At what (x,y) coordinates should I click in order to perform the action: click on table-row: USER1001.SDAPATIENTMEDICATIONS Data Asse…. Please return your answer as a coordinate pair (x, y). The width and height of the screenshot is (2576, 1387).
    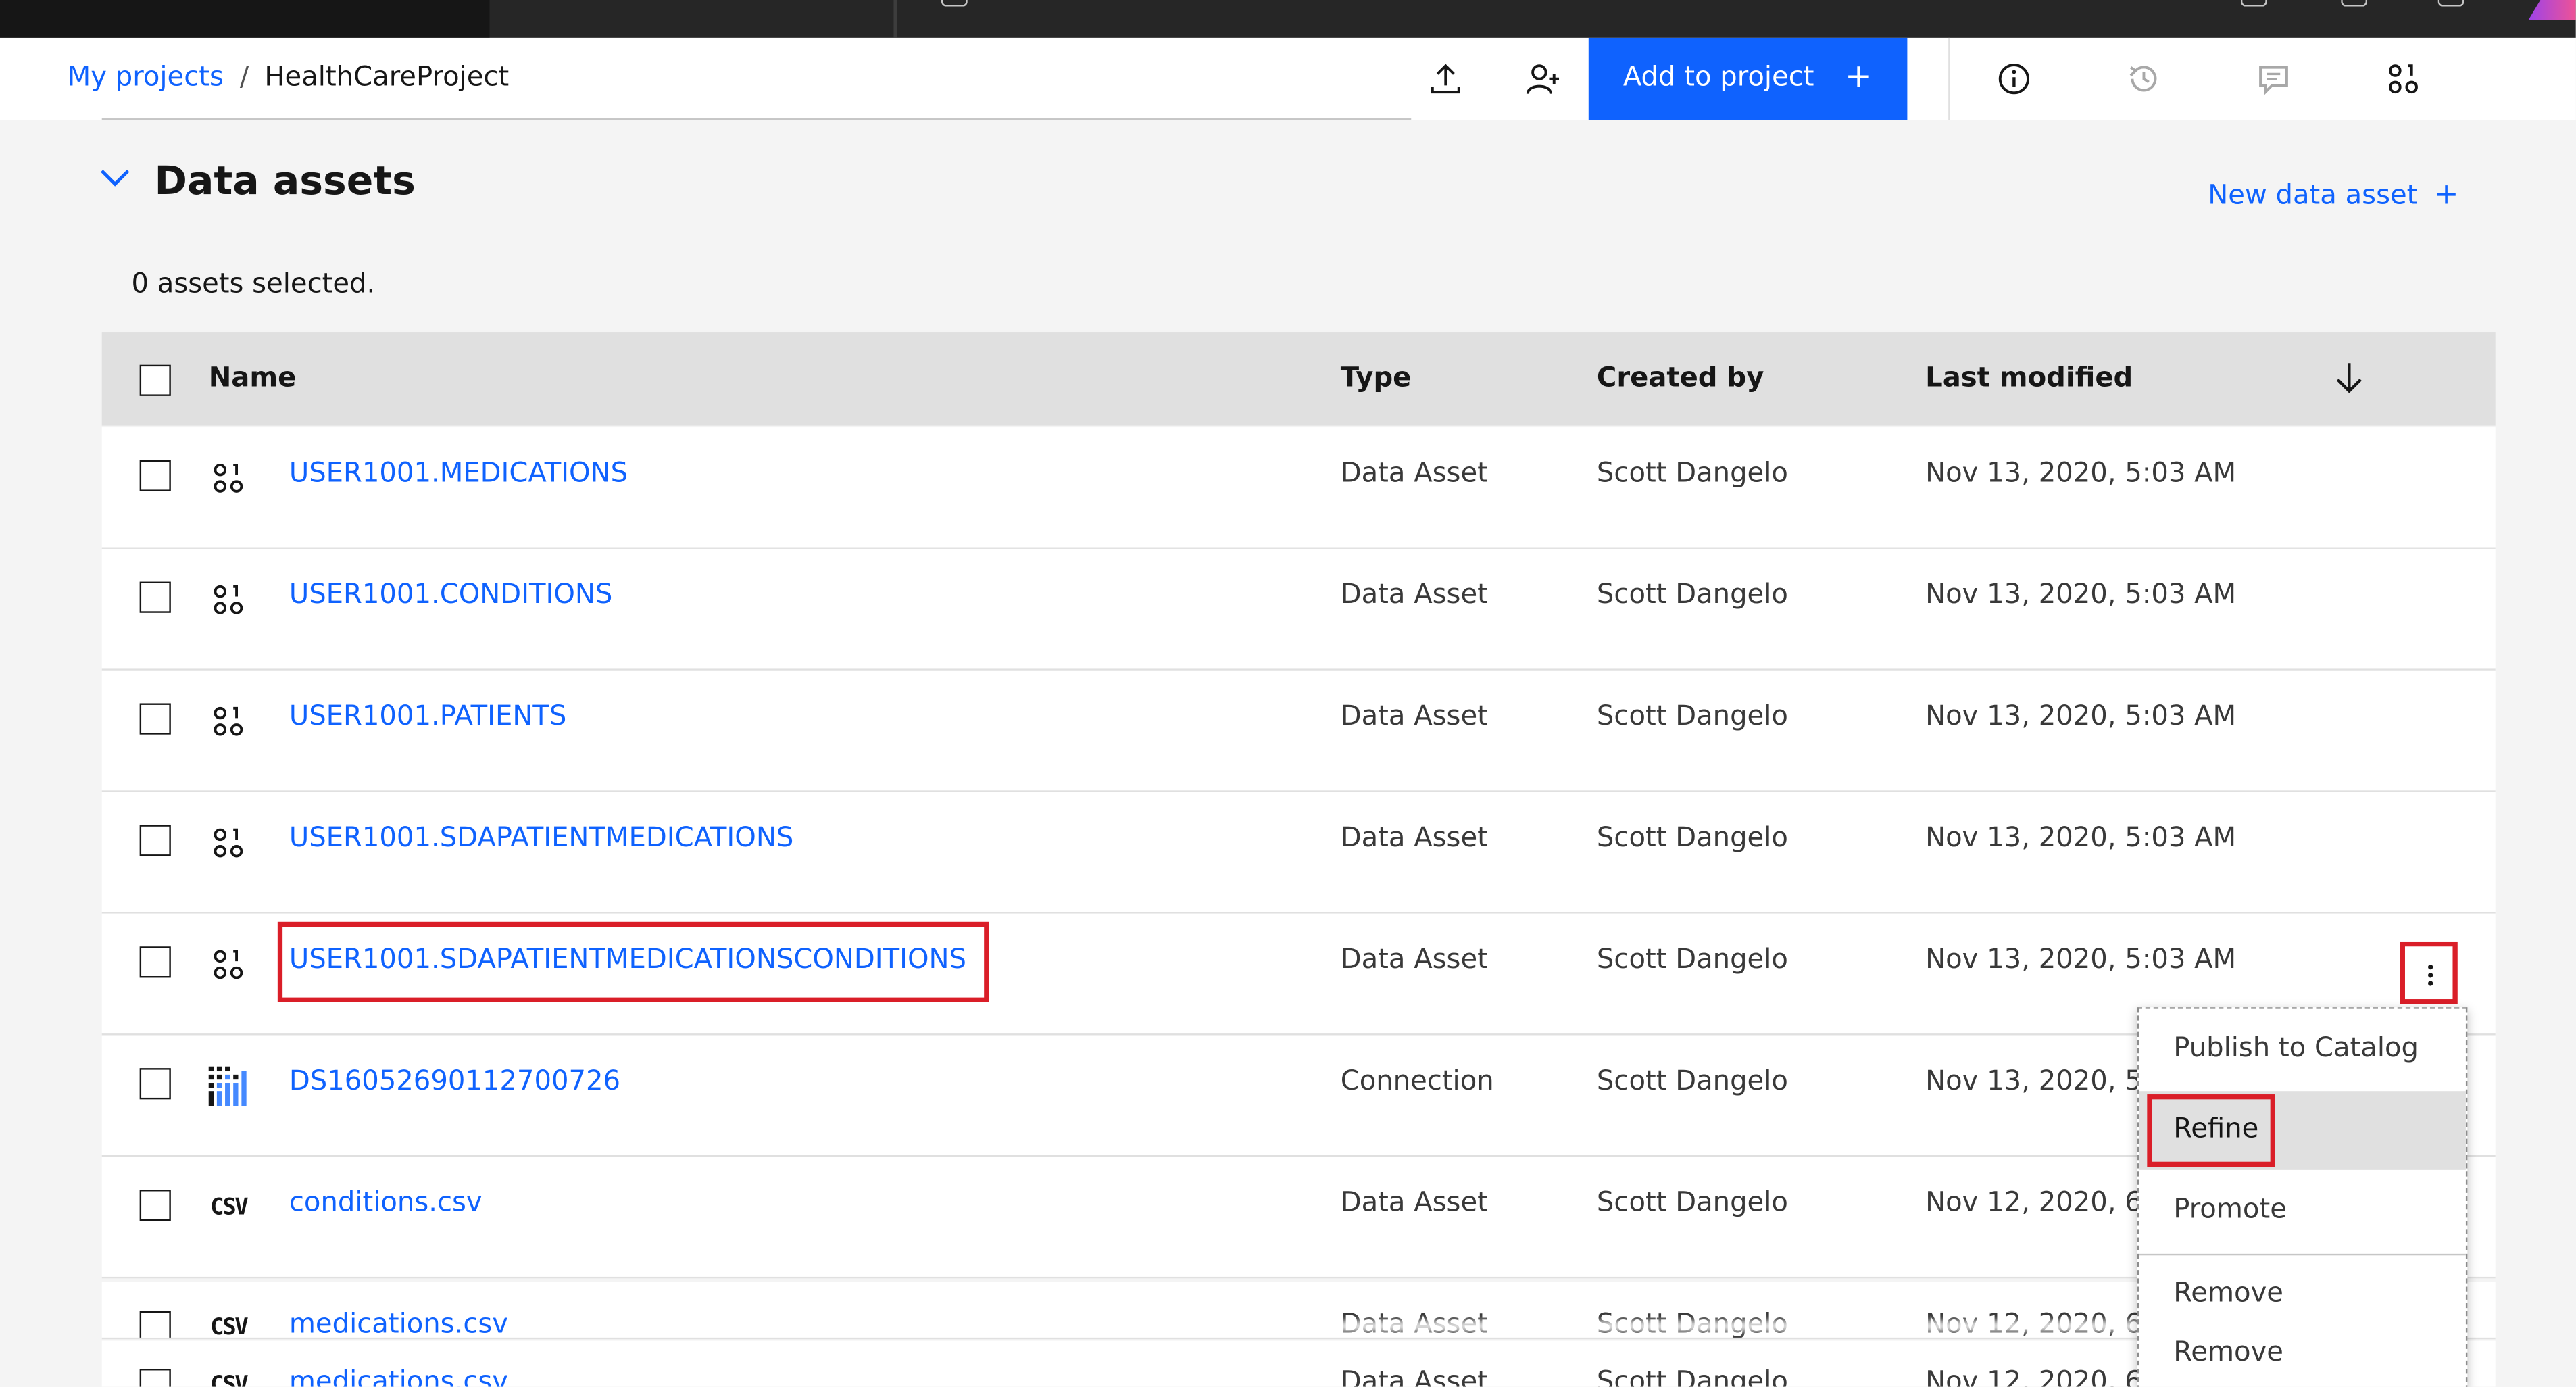
    Looking at the image, I should click on (1299, 853).